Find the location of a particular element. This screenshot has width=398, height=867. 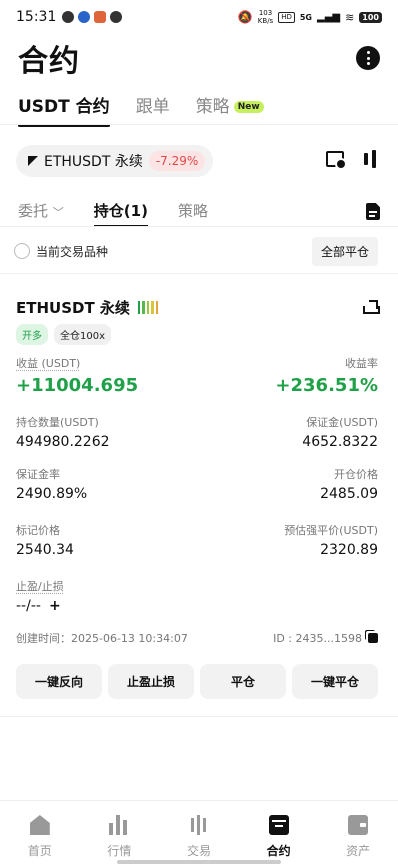

markets-icon is located at coordinates (119, 825).